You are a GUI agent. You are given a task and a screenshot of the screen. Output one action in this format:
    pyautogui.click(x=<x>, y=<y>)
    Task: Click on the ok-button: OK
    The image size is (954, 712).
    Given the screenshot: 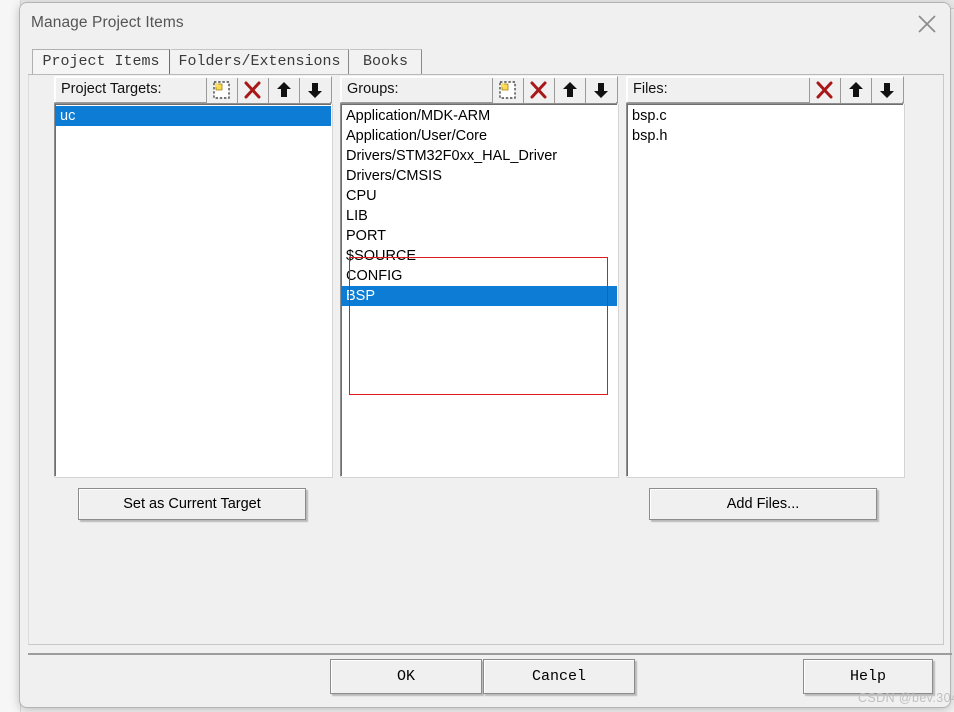 What is the action you would take?
    pyautogui.click(x=406, y=676)
    